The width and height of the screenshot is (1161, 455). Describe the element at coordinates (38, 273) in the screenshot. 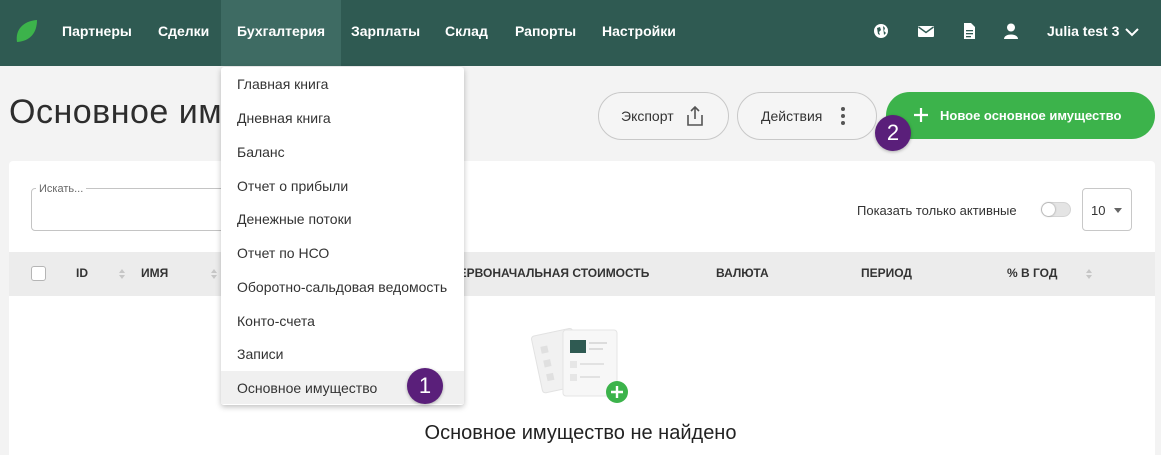

I see `select-all-checkbox` at that location.